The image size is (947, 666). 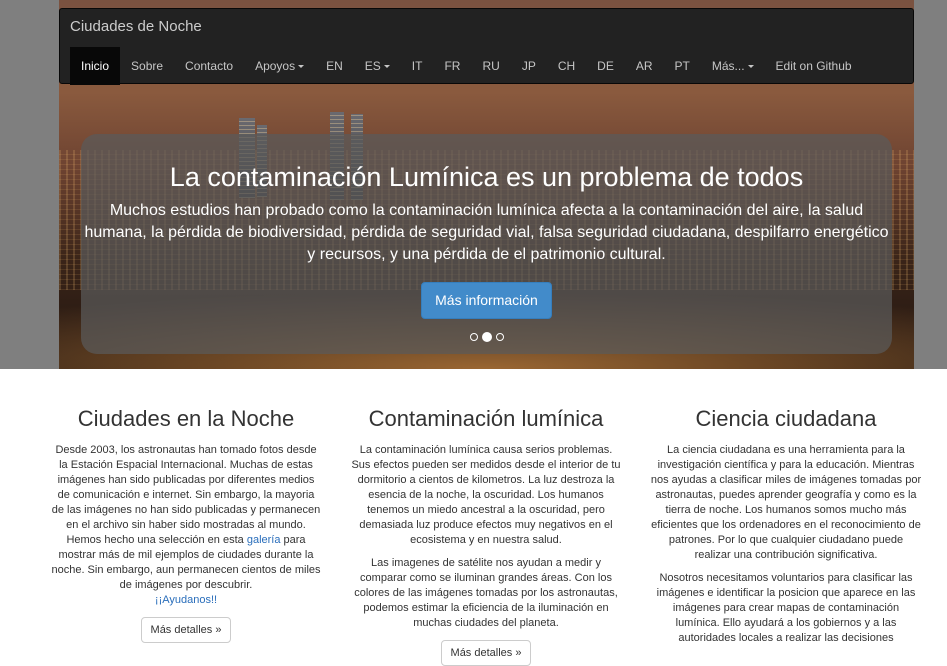 I want to click on nav-item-apoyos-dropdown: Apoyos, so click(x=279, y=66).